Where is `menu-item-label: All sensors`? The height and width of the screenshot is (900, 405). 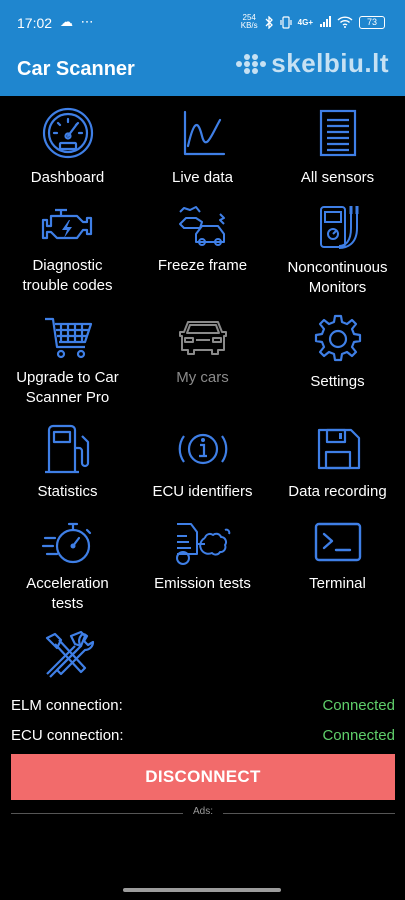 menu-item-label: All sensors is located at coordinates (337, 177).